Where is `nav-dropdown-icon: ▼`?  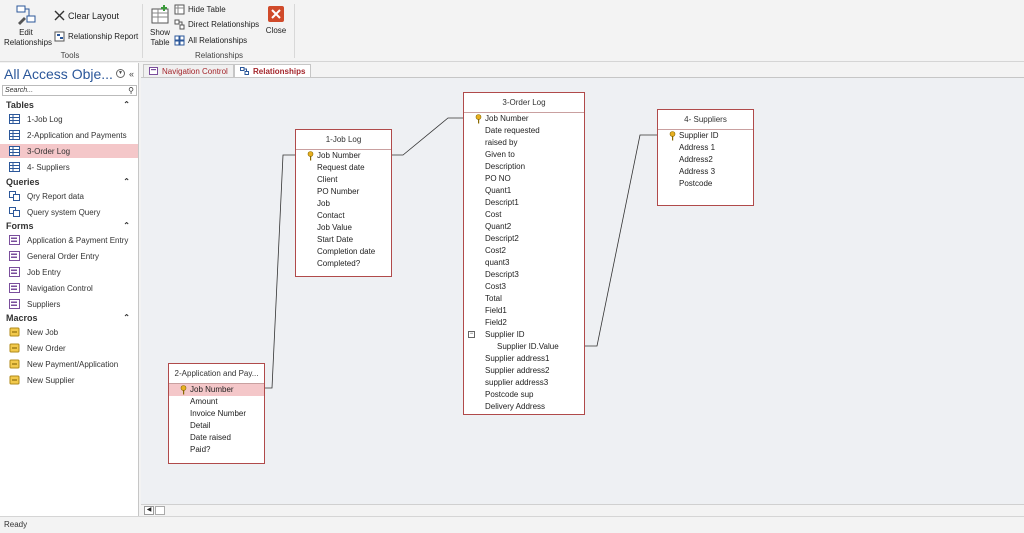 nav-dropdown-icon: ▼ is located at coordinates (120, 73).